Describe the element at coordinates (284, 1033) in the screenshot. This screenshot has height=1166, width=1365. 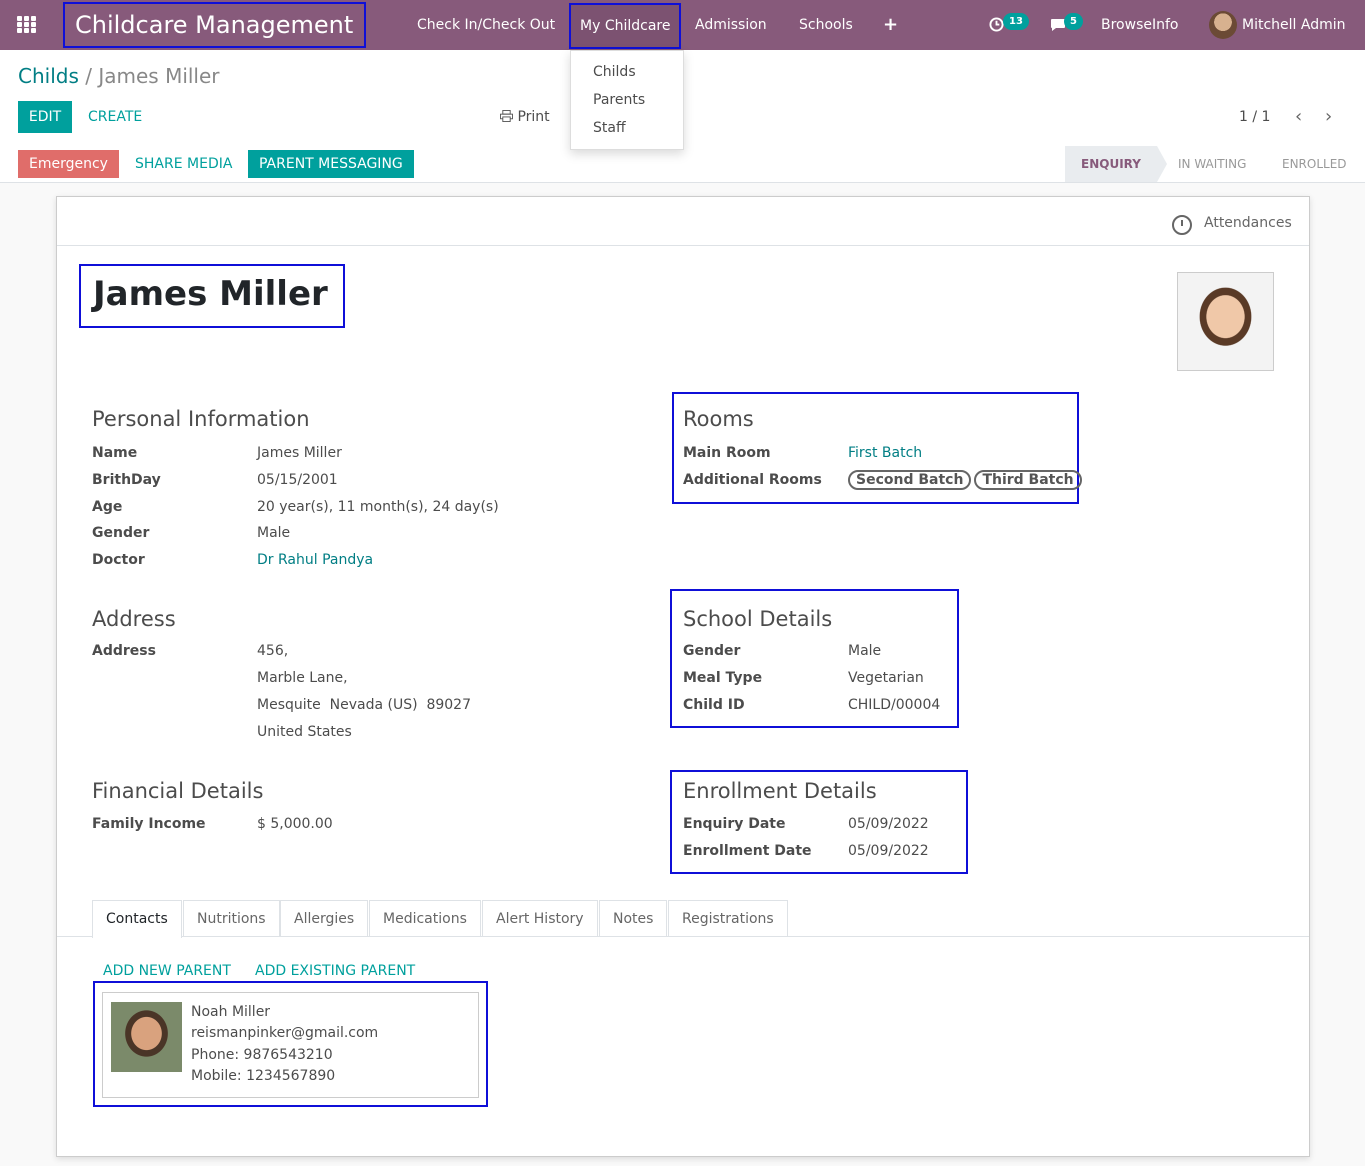
I see `parent-email: reismanpinker@gmail.com` at that location.